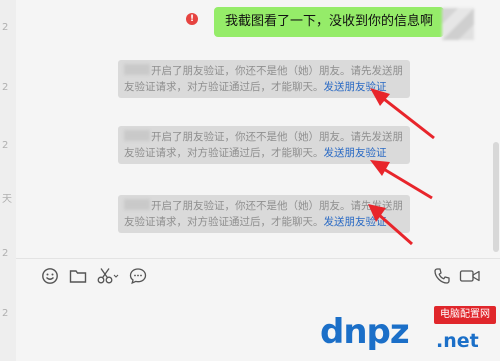  What do you see at coordinates (138, 276) in the screenshot?
I see `chat-bubble-icon` at bounding box center [138, 276].